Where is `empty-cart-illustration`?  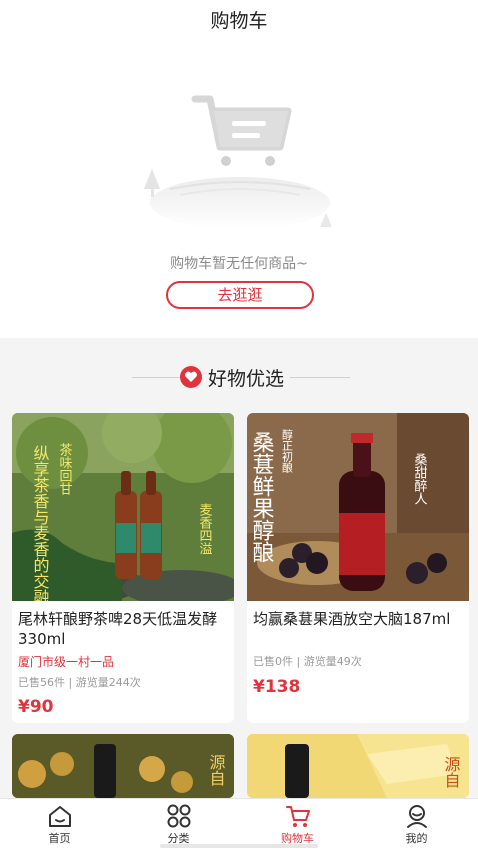 empty-cart-illustration is located at coordinates (238, 162).